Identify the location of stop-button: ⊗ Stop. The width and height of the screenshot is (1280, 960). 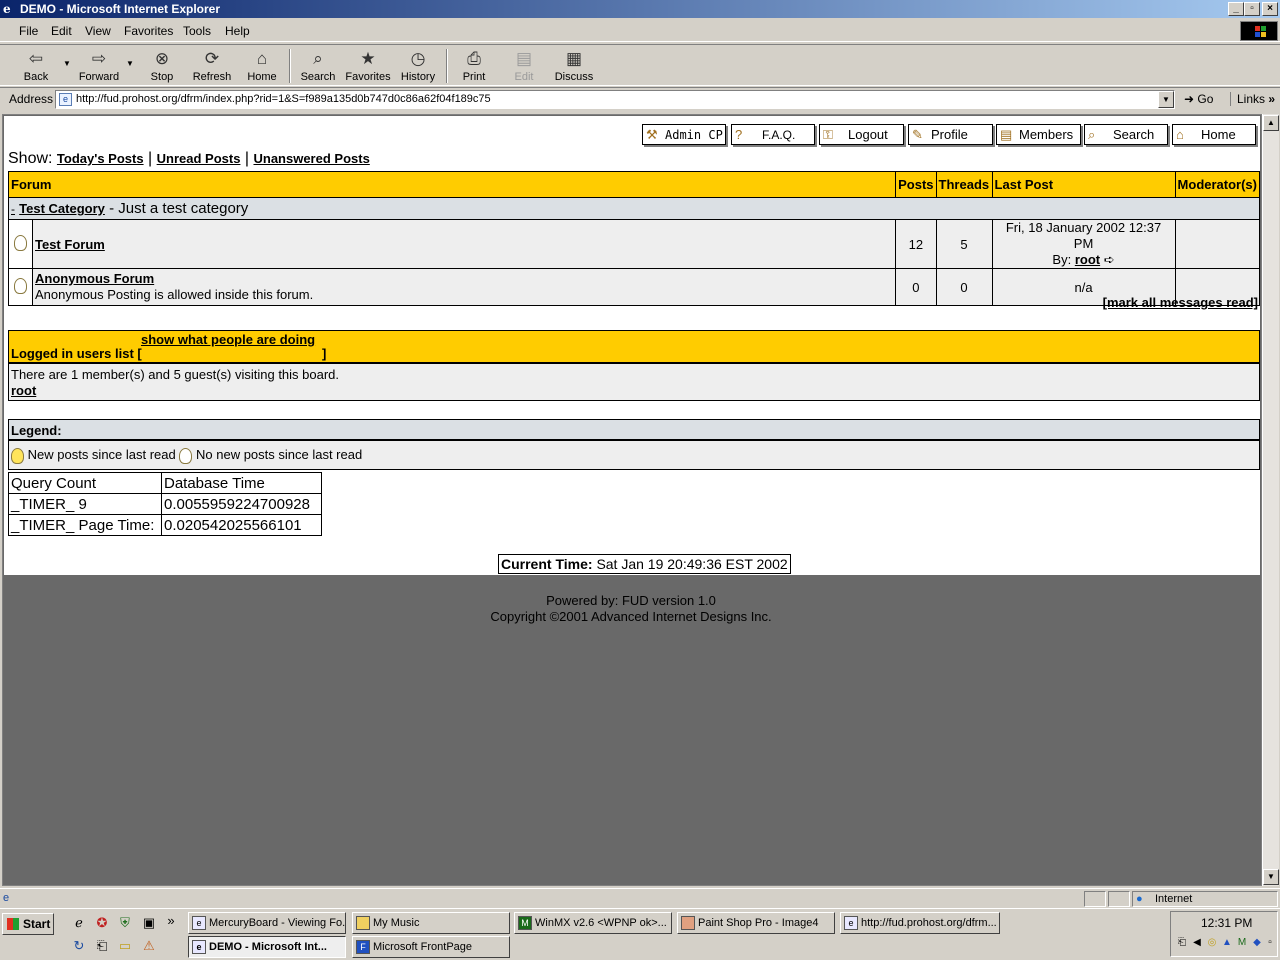
(162, 66).